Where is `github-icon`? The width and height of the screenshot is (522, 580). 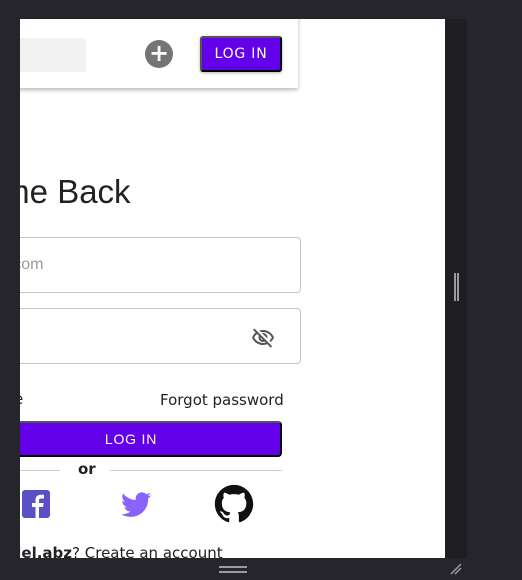 github-icon is located at coordinates (234, 504).